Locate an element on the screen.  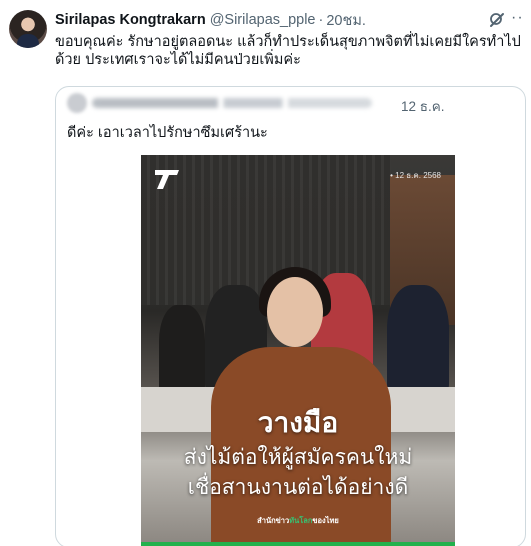
author-handle: @Sirilapas_pple is located at coordinates (263, 20).